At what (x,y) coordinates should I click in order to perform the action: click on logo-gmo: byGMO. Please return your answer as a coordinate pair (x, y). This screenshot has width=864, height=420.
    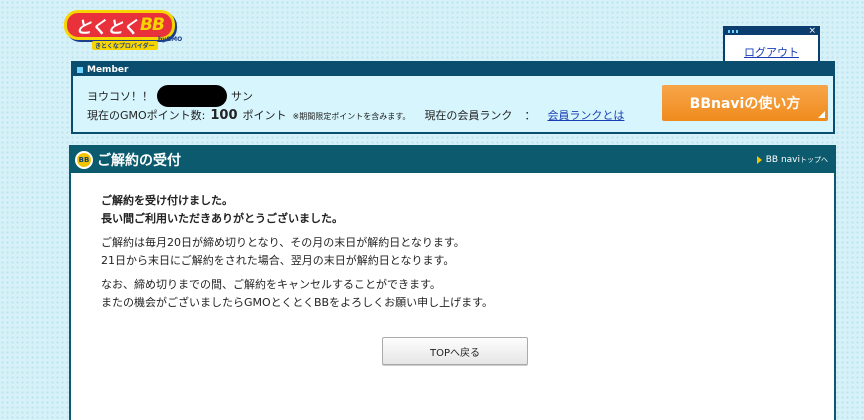
    Looking at the image, I should click on (170, 39).